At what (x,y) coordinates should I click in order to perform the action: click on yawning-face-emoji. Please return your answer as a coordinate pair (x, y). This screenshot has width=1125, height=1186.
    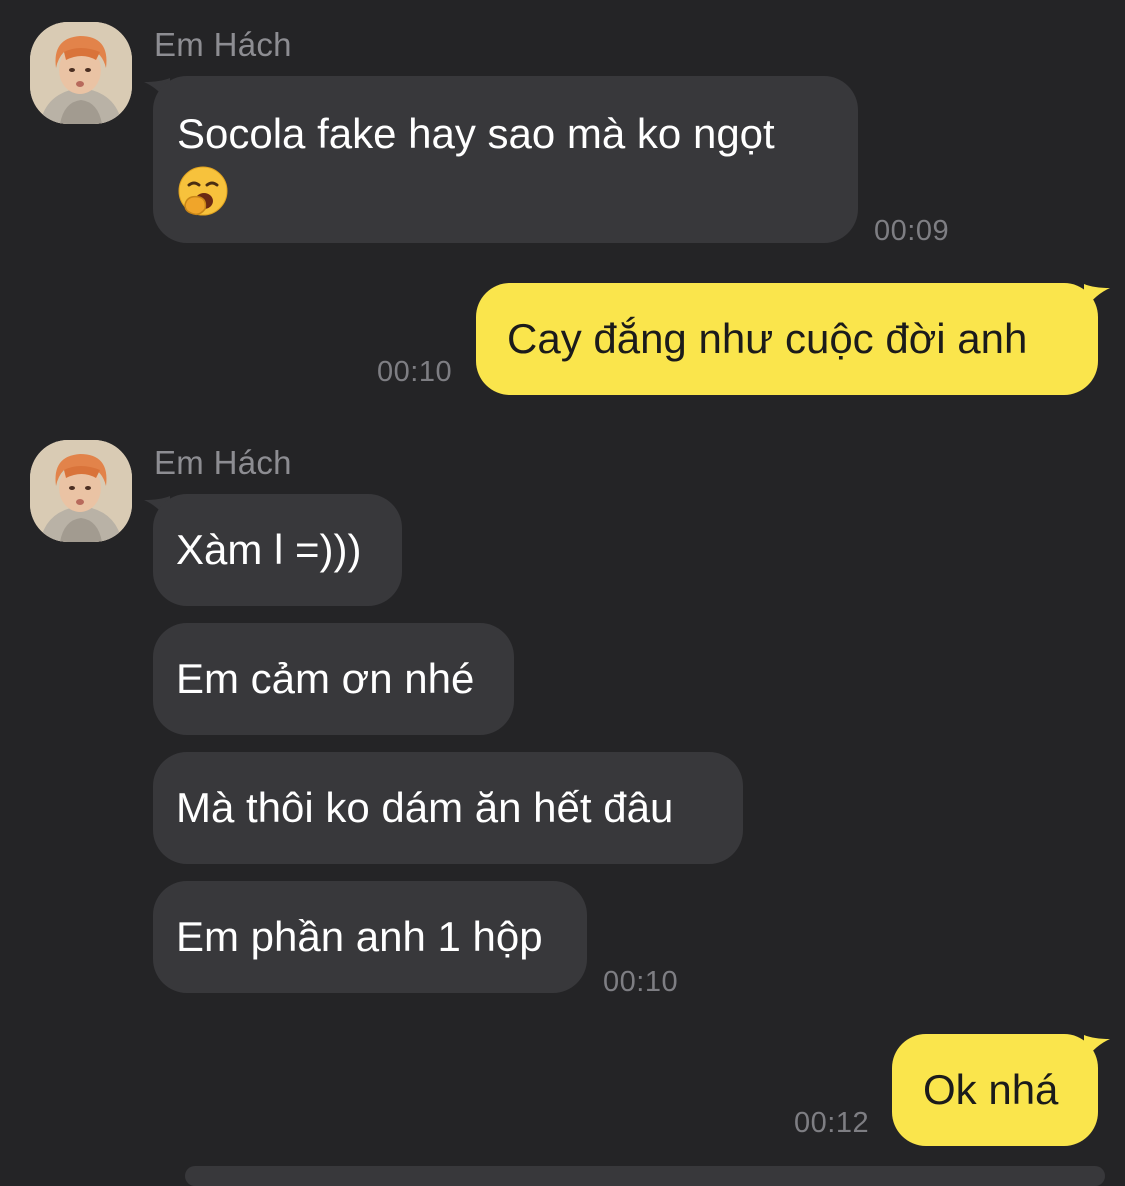
    Looking at the image, I should click on (203, 191).